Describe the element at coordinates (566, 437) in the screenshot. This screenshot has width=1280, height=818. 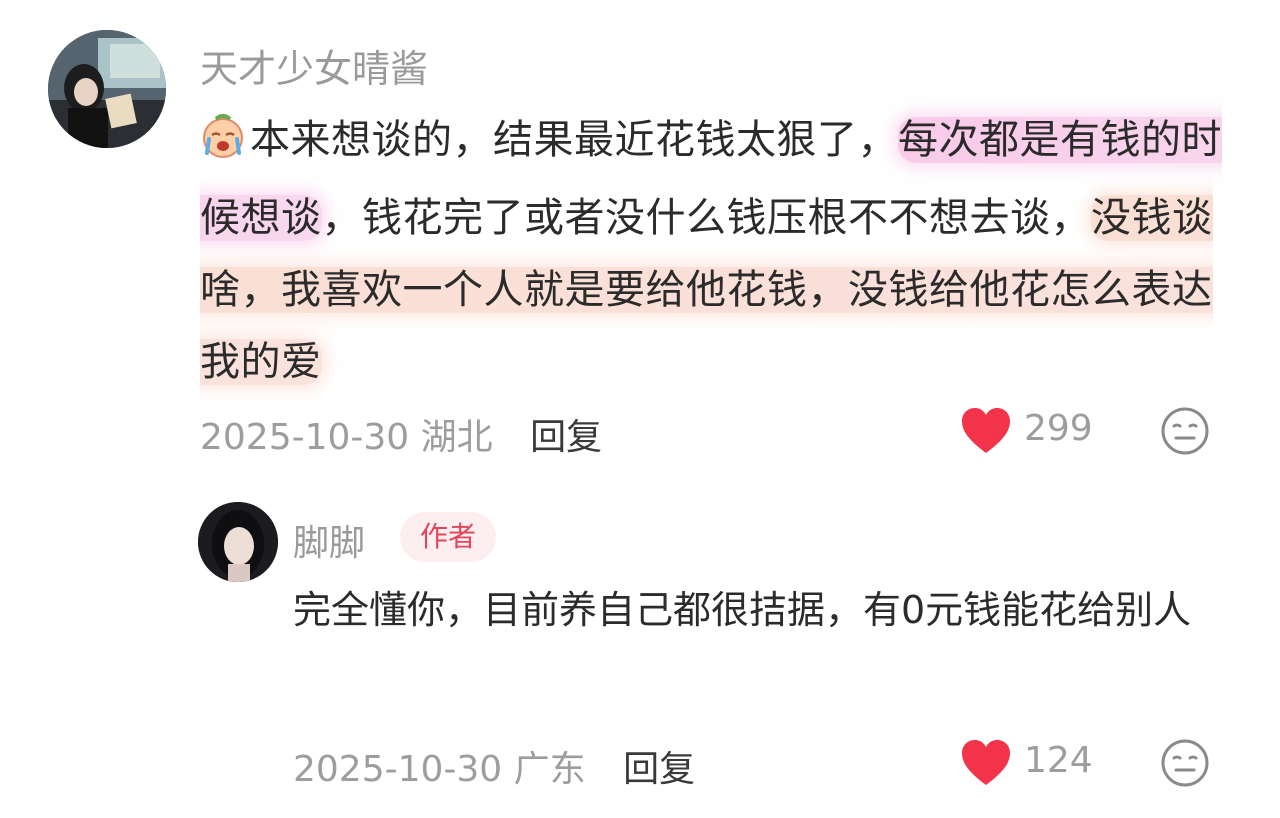
I see `reply-button: 回复` at that location.